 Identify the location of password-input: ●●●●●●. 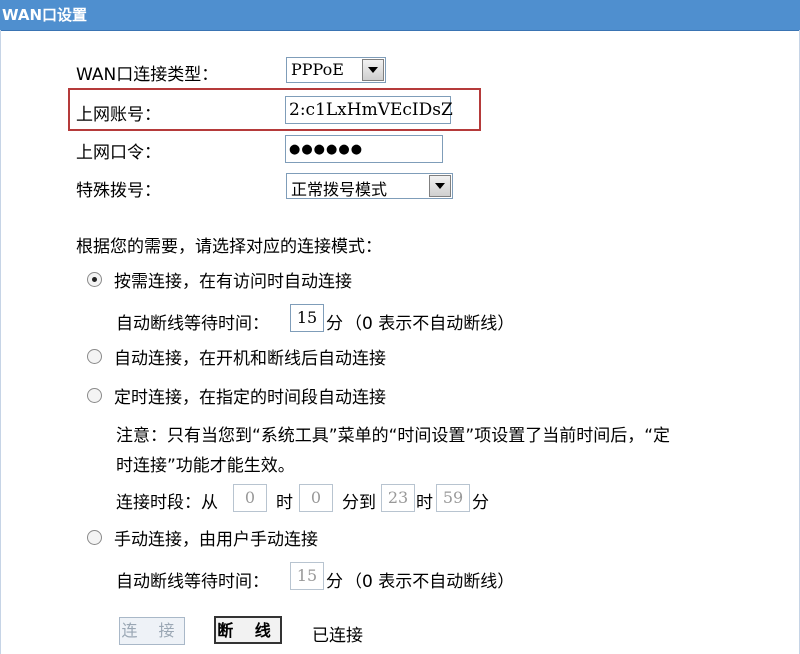
(364, 149).